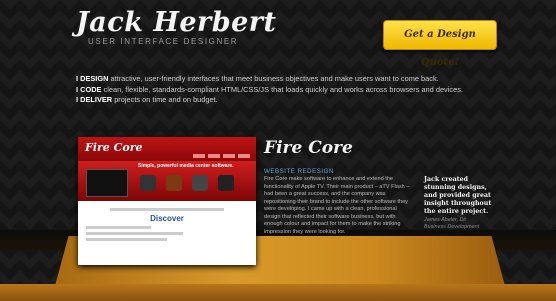 Image resolution: width=556 pixels, height=301 pixels. Describe the element at coordinates (176, 23) in the screenshot. I see `site-logo: Jack Herbert` at that location.